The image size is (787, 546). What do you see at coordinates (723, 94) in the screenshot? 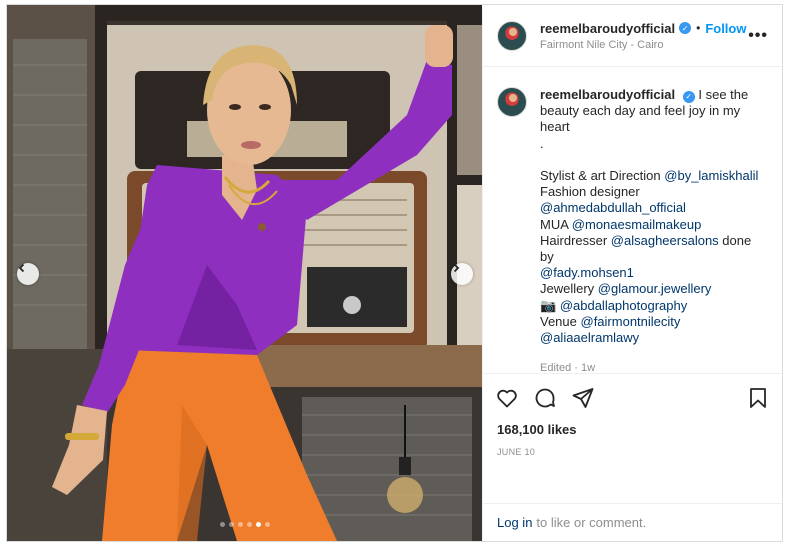
I see `caption-line: I see the` at bounding box center [723, 94].